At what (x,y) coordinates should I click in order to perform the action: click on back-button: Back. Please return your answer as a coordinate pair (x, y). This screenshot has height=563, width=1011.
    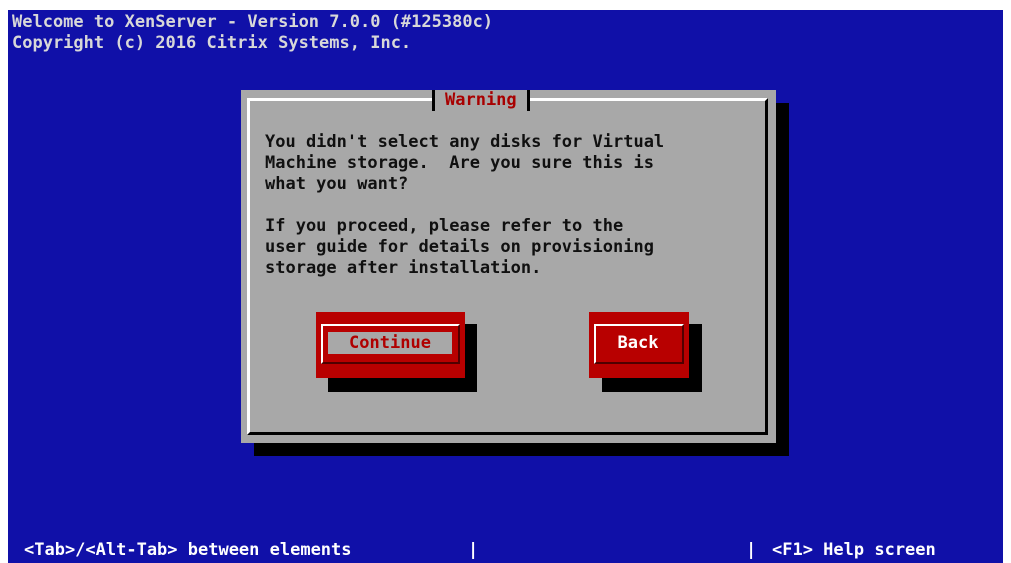
    Looking at the image, I should click on (639, 345).